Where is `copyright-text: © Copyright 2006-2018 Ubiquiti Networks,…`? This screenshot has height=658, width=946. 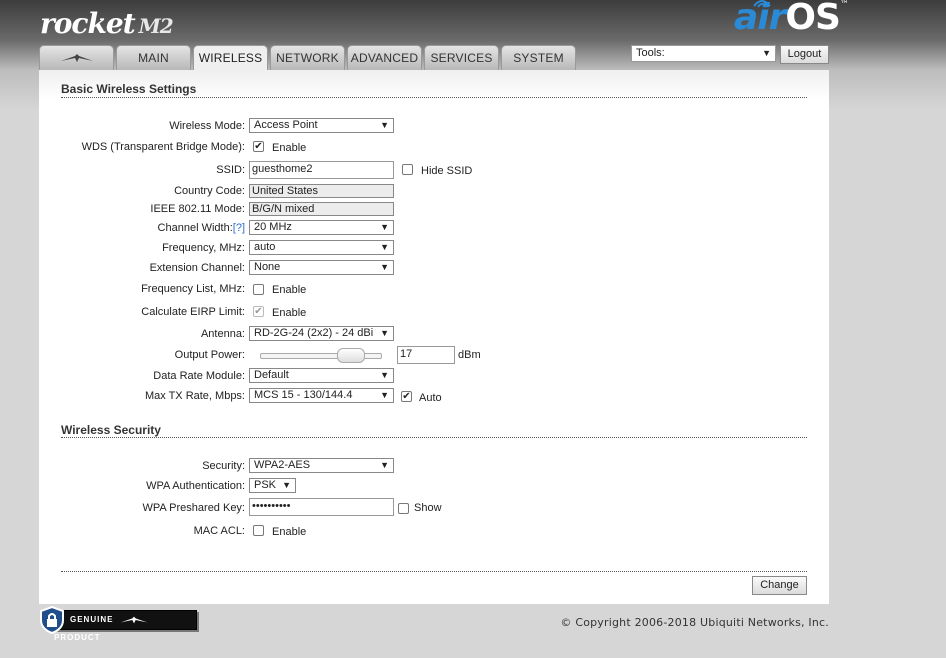 copyright-text: © Copyright 2006-2018 Ubiquiti Networks,… is located at coordinates (694, 622).